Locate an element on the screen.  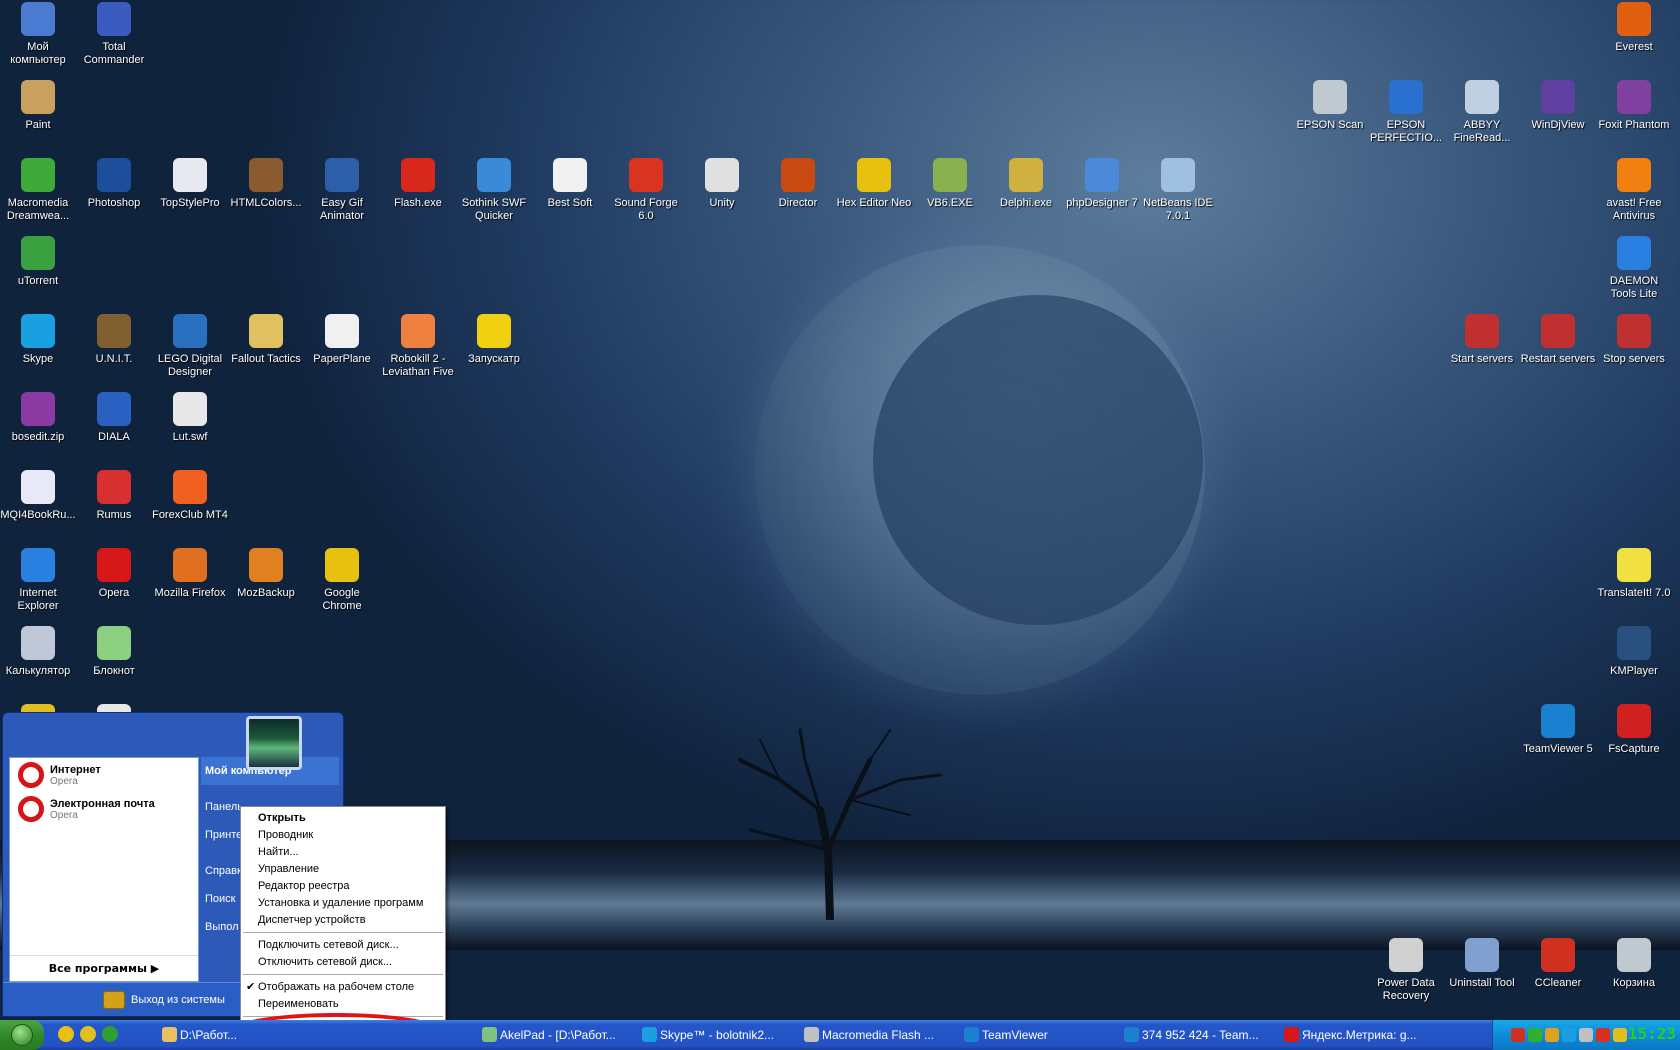
context-menu-item-label: Проводник is located at coordinates (286, 835).